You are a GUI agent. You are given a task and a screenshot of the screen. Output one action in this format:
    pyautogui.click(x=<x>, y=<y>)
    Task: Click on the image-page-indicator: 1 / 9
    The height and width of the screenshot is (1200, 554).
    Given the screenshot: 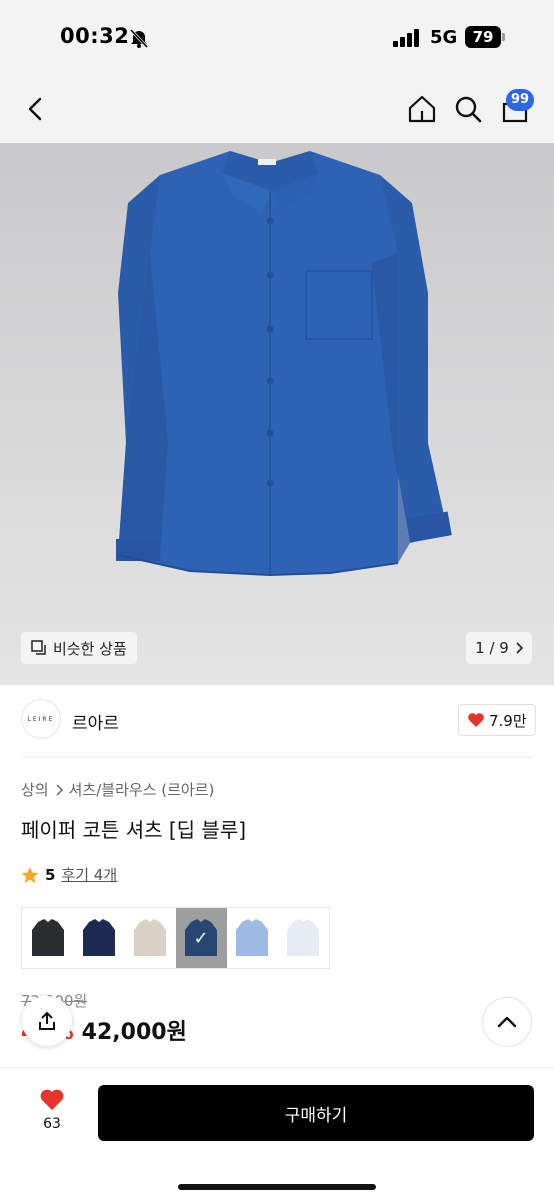 What is the action you would take?
    pyautogui.click(x=492, y=648)
    